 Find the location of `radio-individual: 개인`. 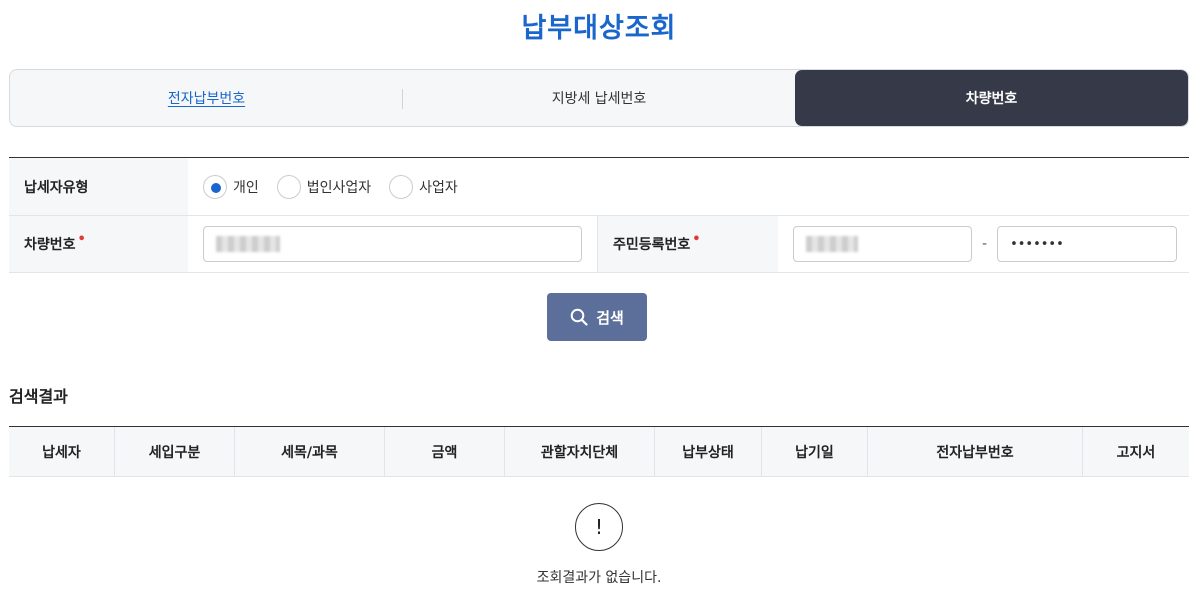

radio-individual: 개인 is located at coordinates (231, 186).